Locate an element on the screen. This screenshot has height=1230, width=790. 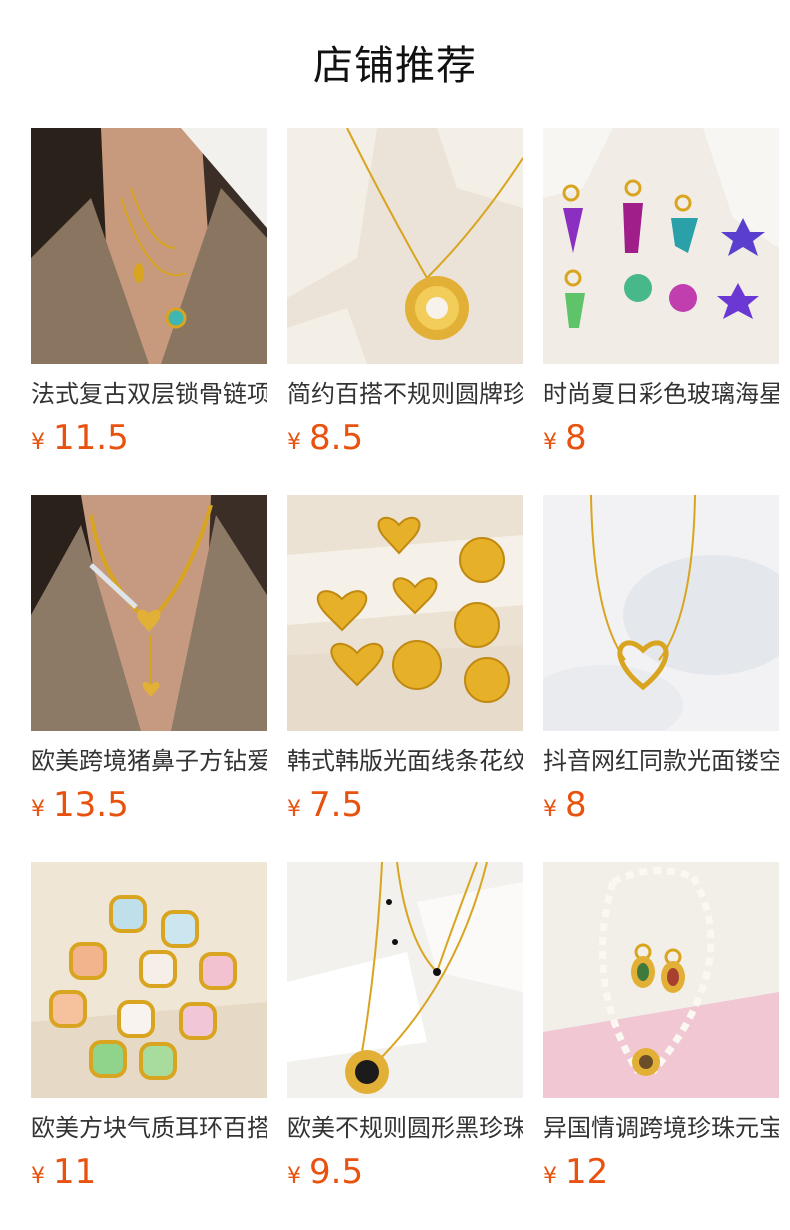
product-name: 欧美不规则圆形黑珍珠双层项链 is located at coordinates (405, 1128).